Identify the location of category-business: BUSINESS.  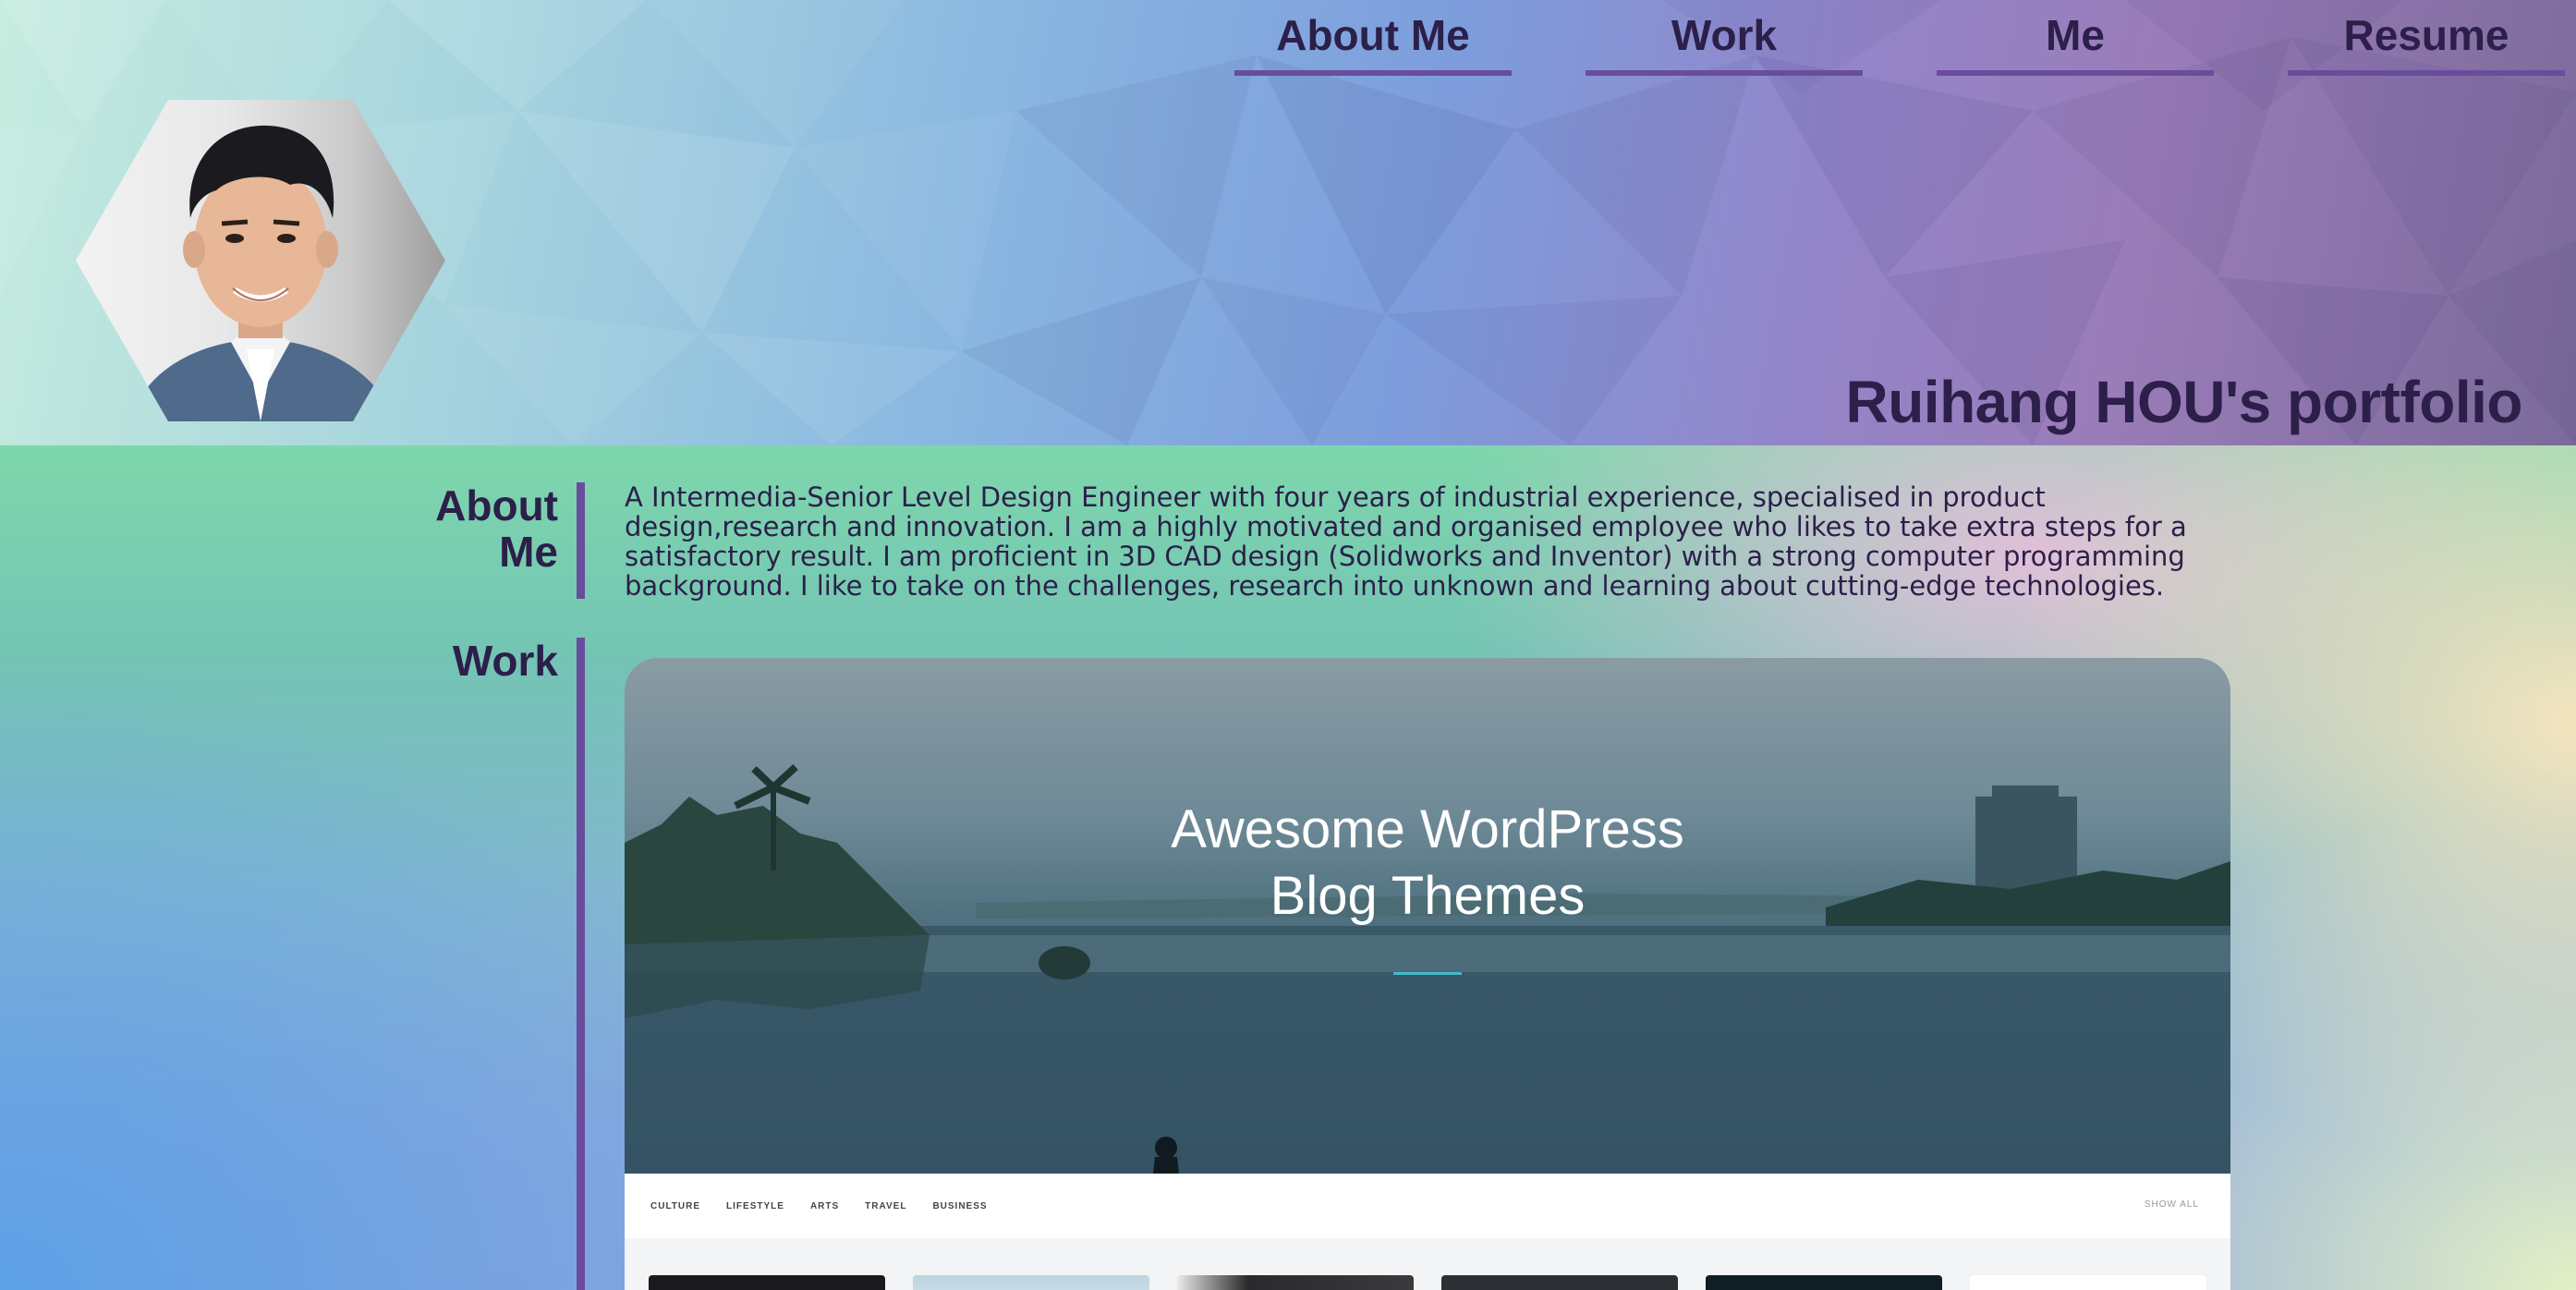
(960, 1205).